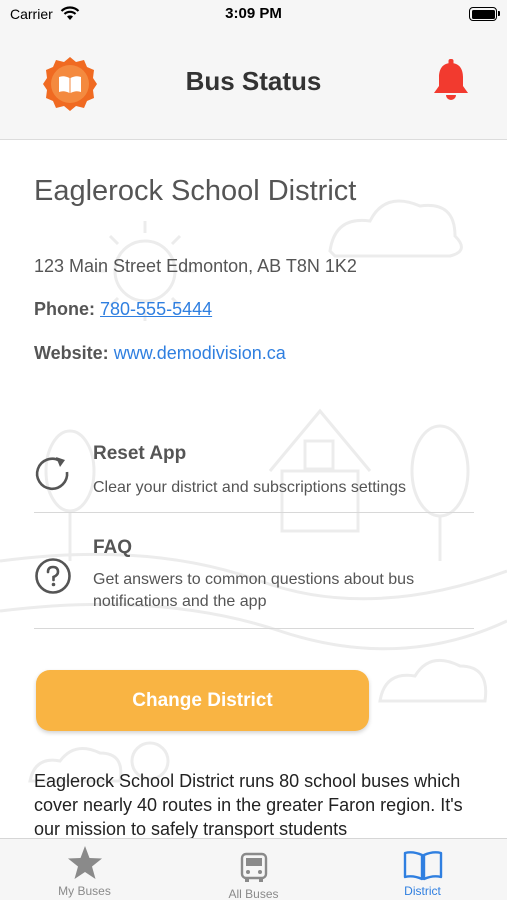 This screenshot has width=507, height=900. I want to click on star-icon, so click(84, 862).